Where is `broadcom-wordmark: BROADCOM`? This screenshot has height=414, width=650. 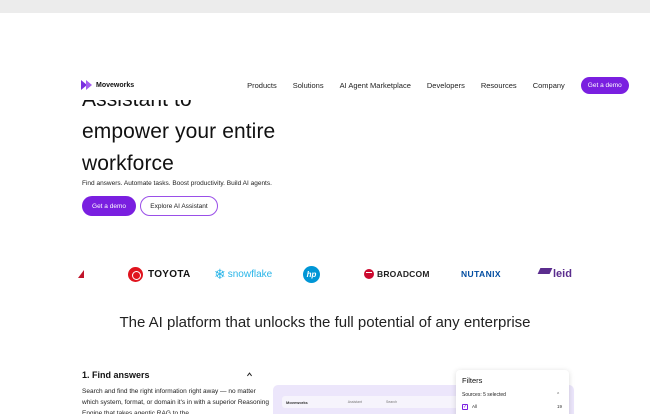 broadcom-wordmark: BROADCOM is located at coordinates (403, 274).